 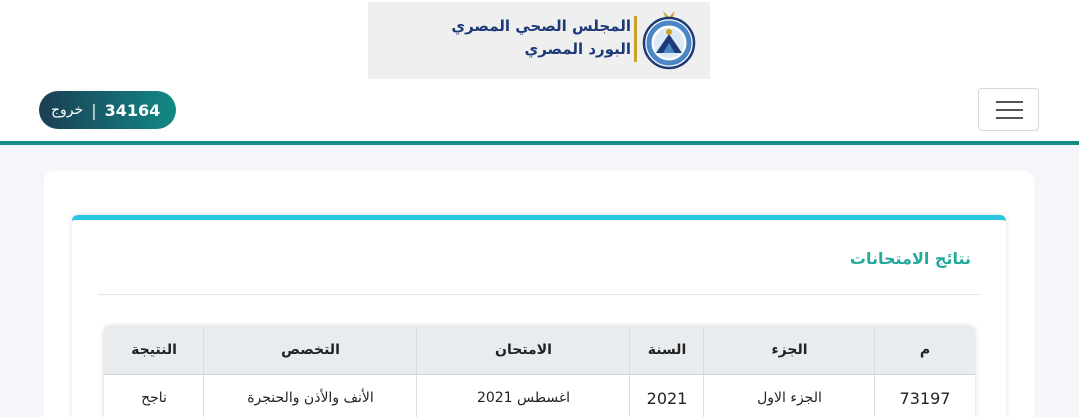 What do you see at coordinates (523, 396) in the screenshot?
I see `table-cell-exam: اغسطس 2021` at bounding box center [523, 396].